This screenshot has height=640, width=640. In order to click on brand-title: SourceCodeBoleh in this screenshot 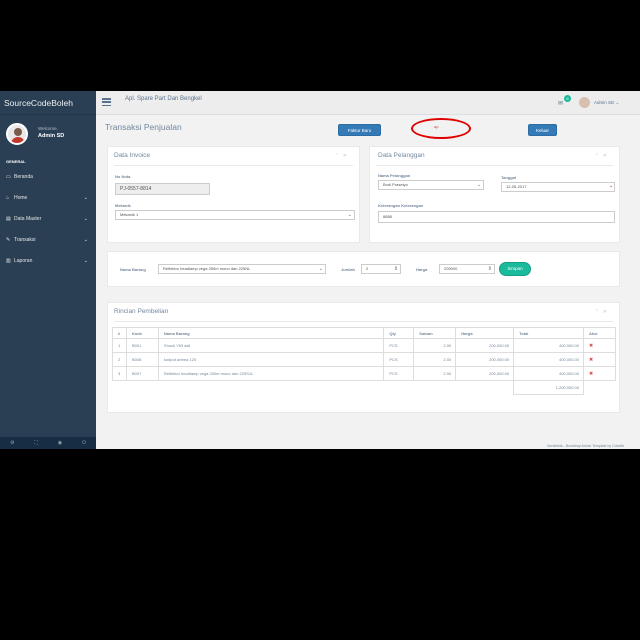, I will do `click(48, 103)`.